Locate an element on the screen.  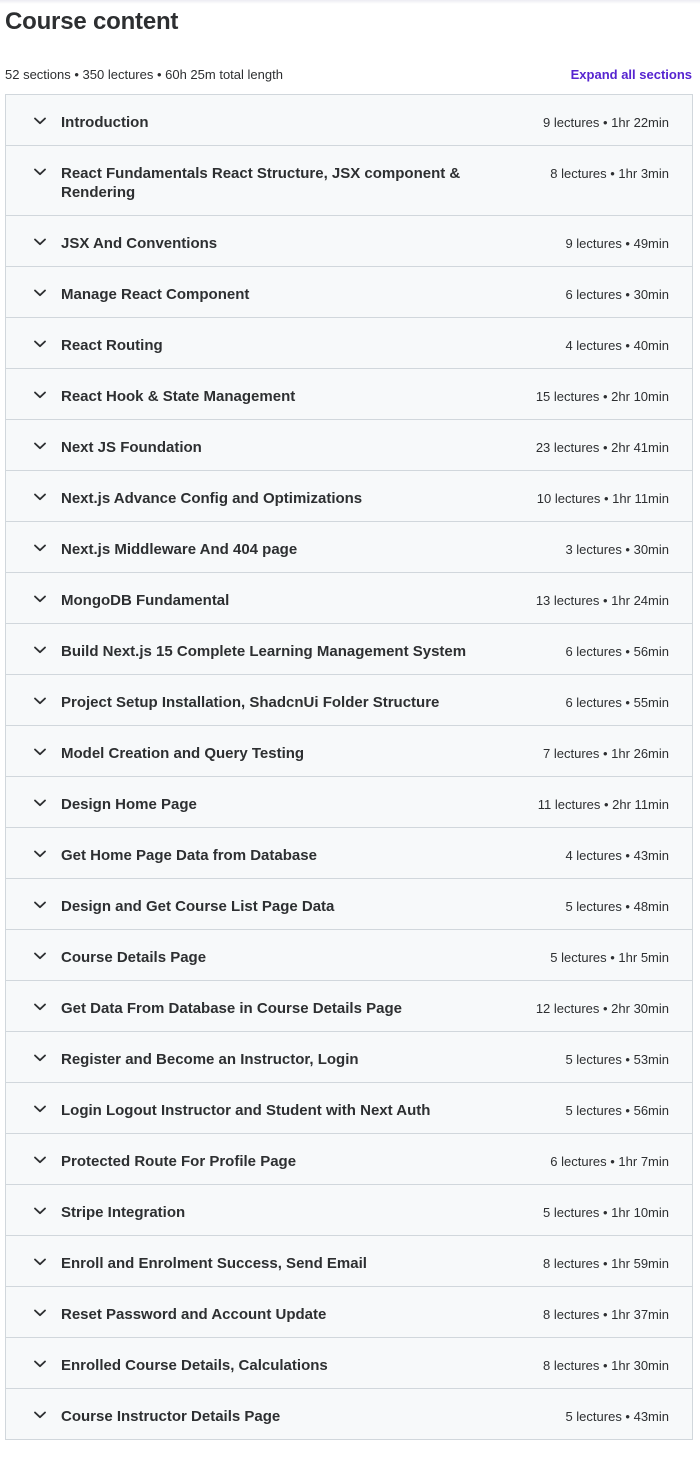
section-meta: 11 lectures • 2hr 11min is located at coordinates (603, 804).